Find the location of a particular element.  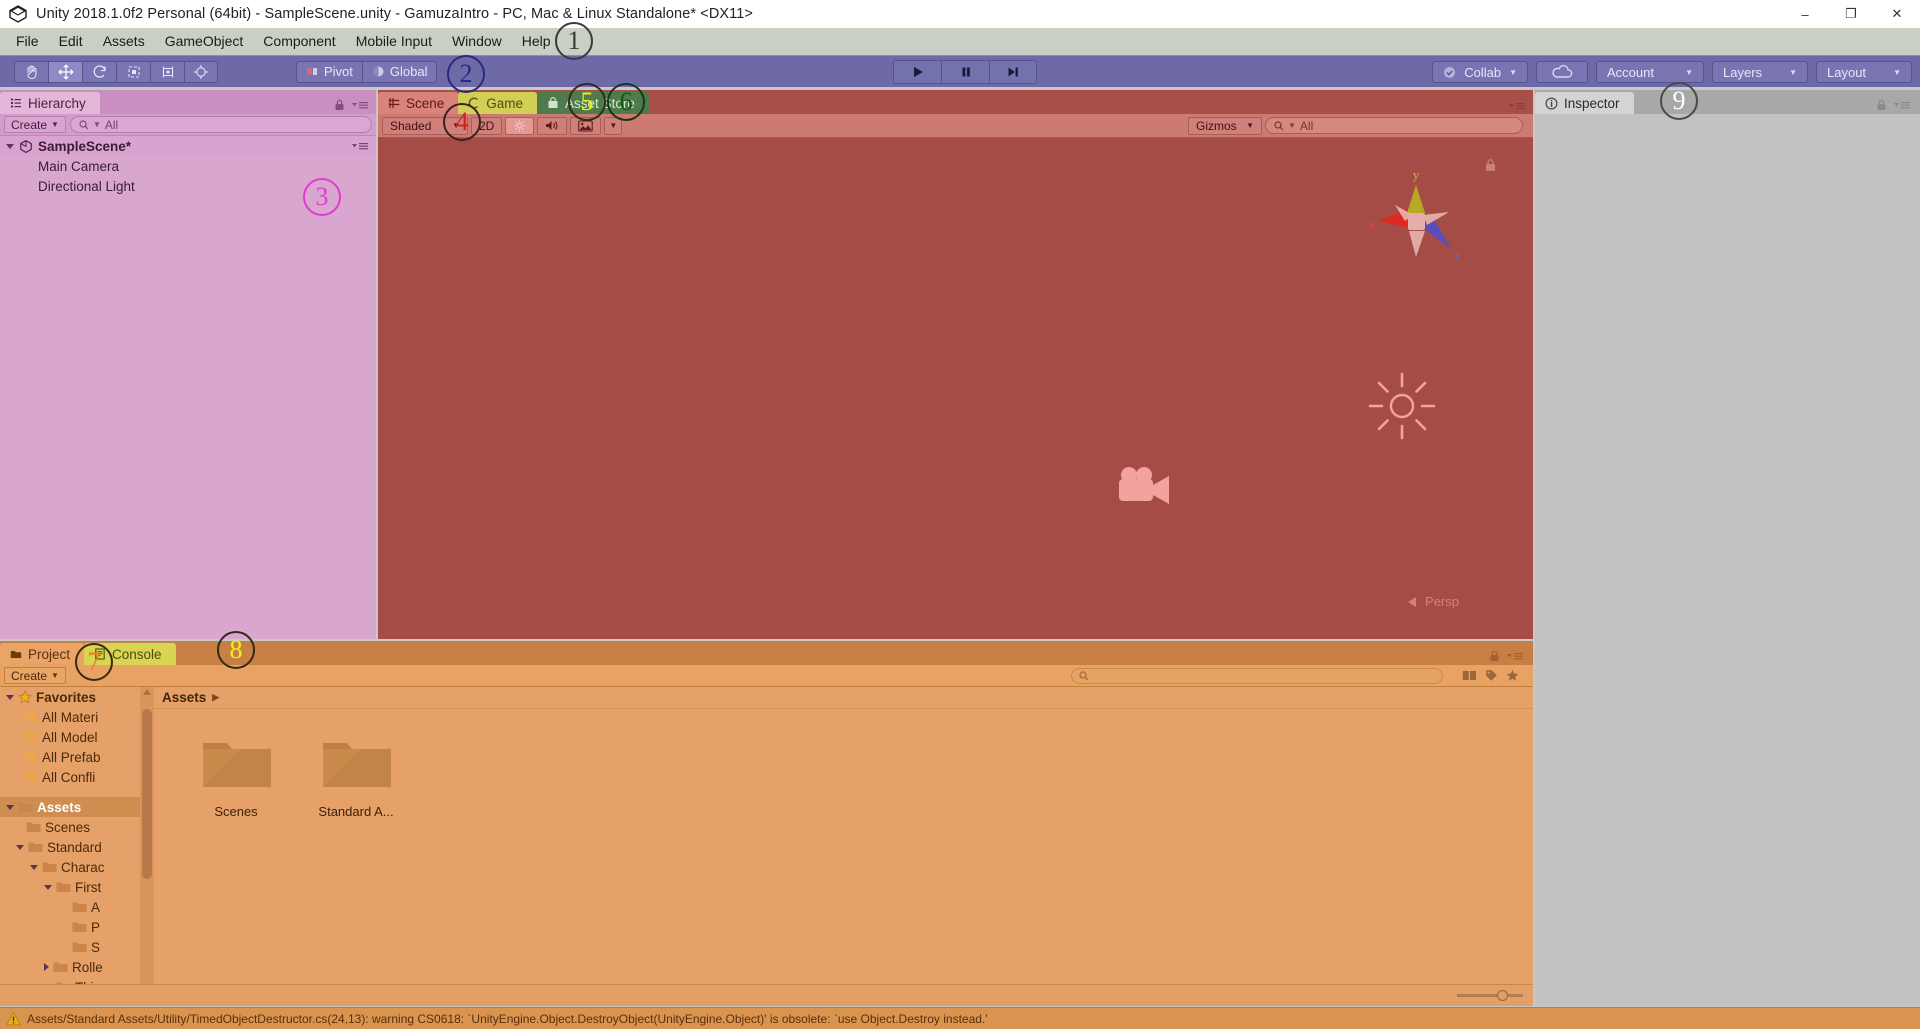

tree-row: All Model is located at coordinates (70, 737).